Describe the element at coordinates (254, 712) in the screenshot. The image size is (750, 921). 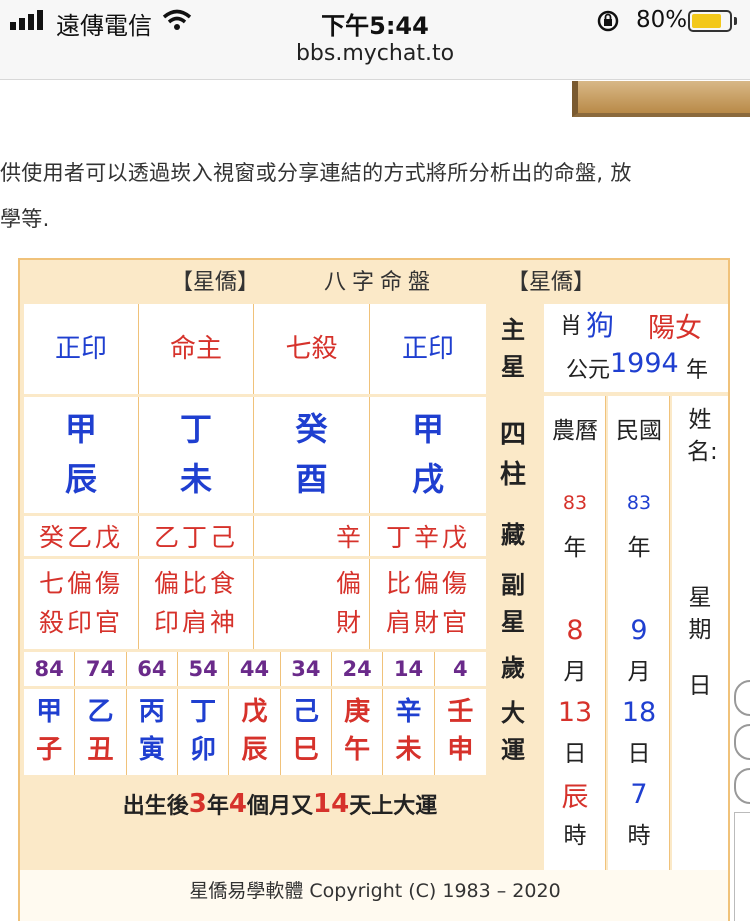
I see `luck-stem-4: 戊` at that location.